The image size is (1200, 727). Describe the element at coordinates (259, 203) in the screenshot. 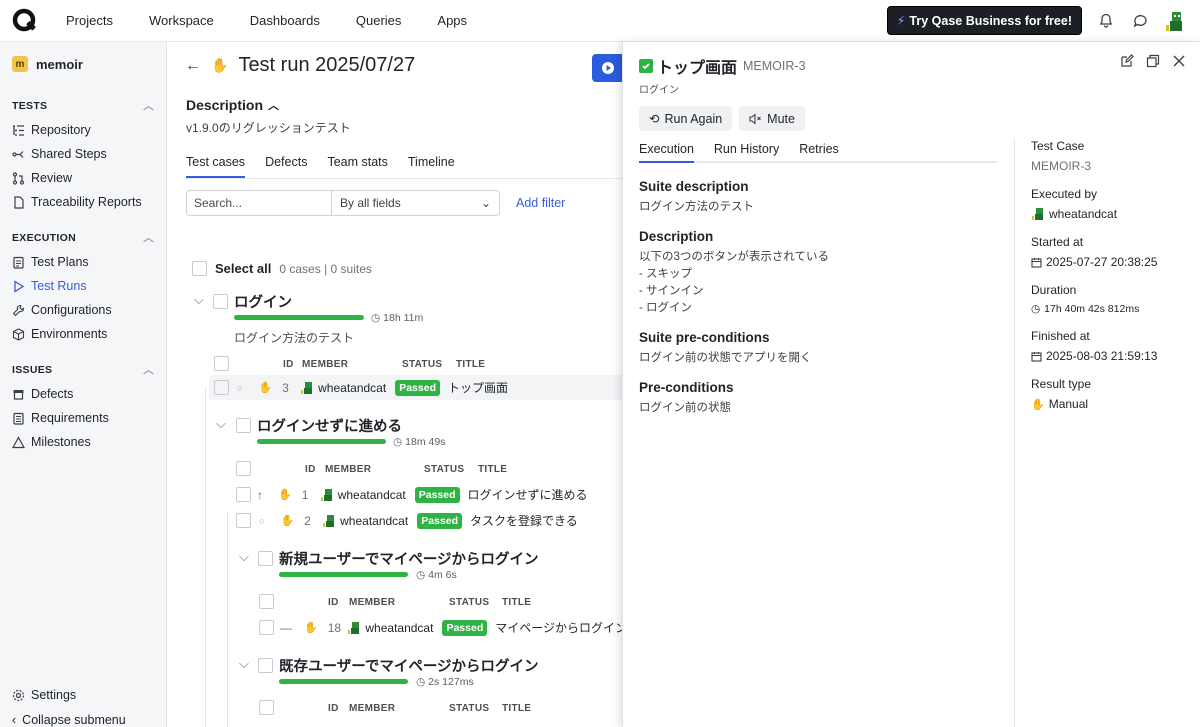

I see `search-input` at that location.